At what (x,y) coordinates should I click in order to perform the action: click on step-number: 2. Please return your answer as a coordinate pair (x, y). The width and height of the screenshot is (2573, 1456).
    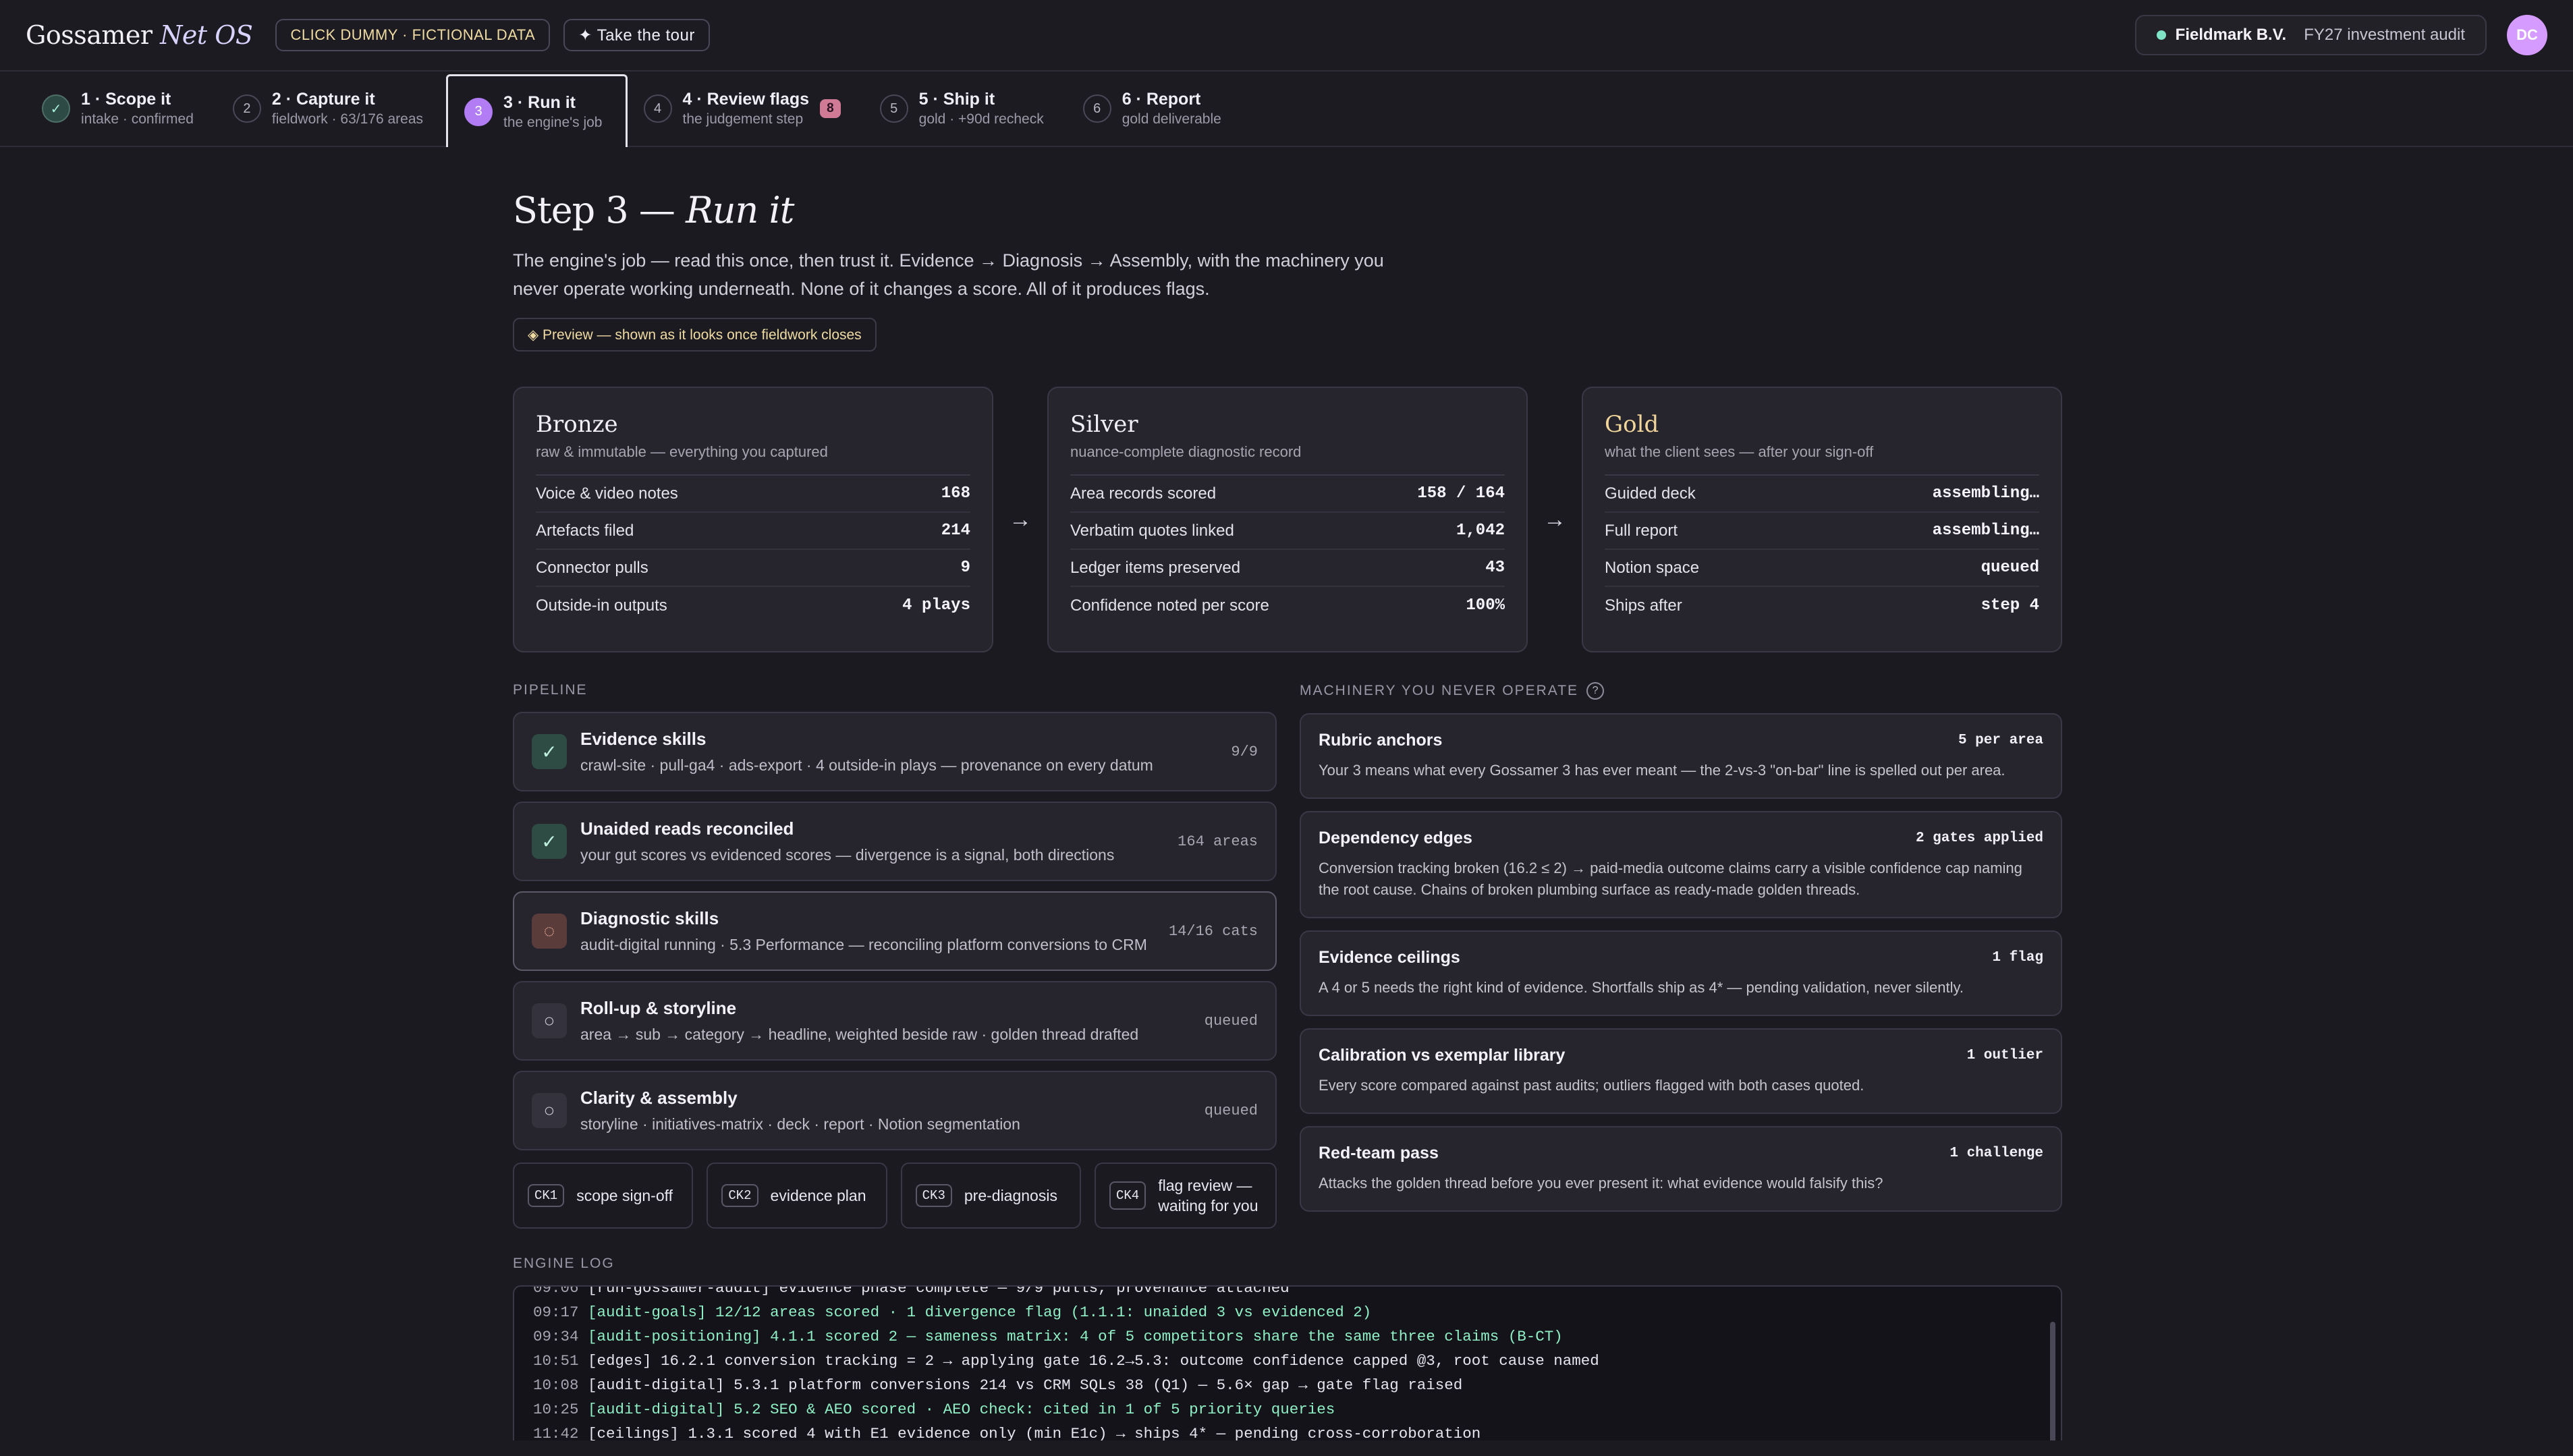
    Looking at the image, I should click on (247, 108).